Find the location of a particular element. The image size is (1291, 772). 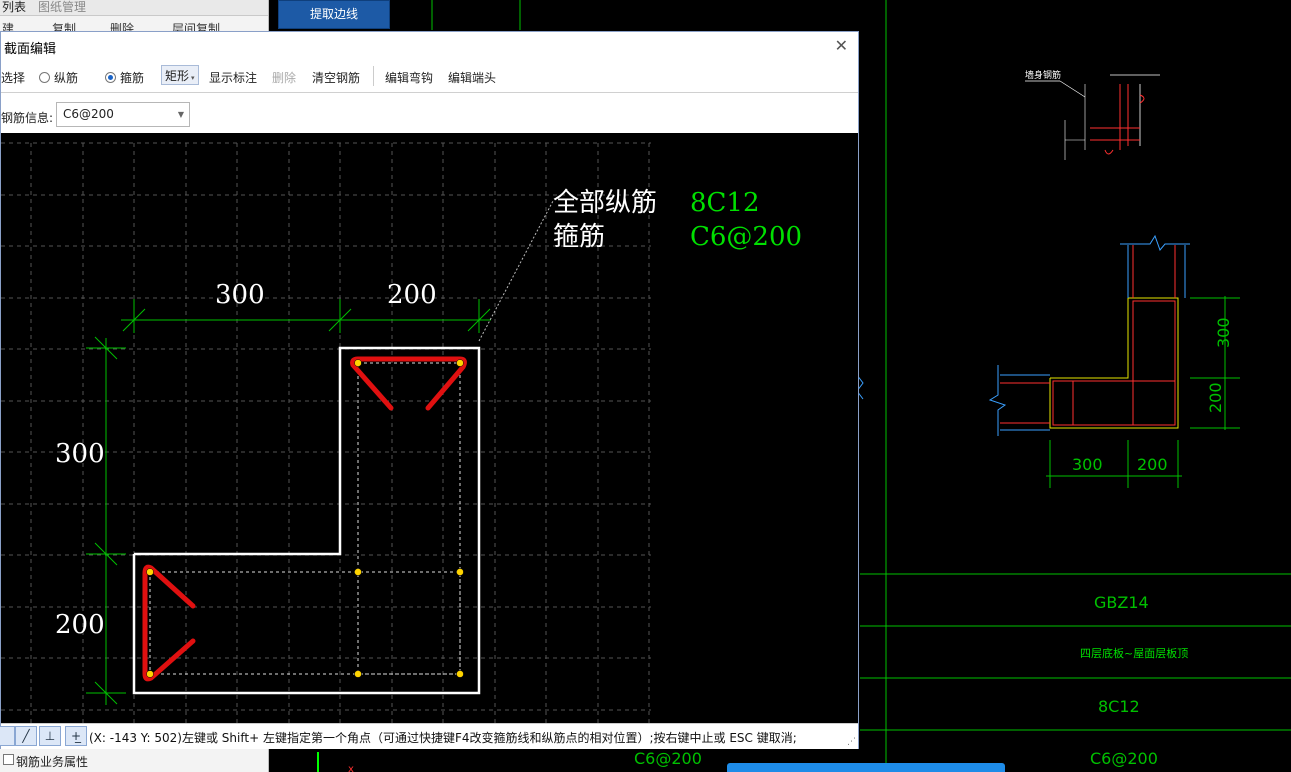

bottom-stirrup: C6@200 is located at coordinates (668, 758).